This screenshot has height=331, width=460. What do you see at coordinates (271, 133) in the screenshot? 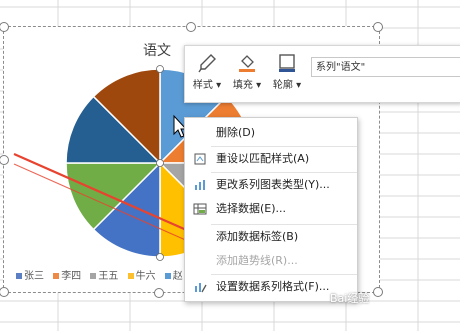
I see `menu-item-delete: 删除(D)` at bounding box center [271, 133].